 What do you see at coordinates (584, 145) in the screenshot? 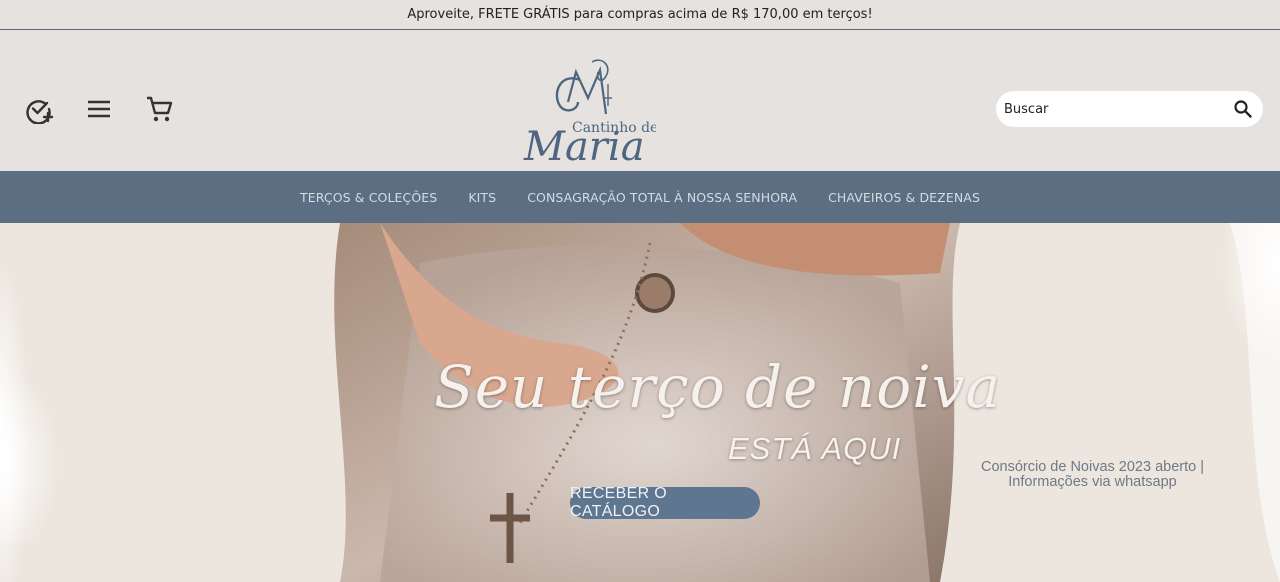
I see `logo-line2: Maria` at bounding box center [584, 145].